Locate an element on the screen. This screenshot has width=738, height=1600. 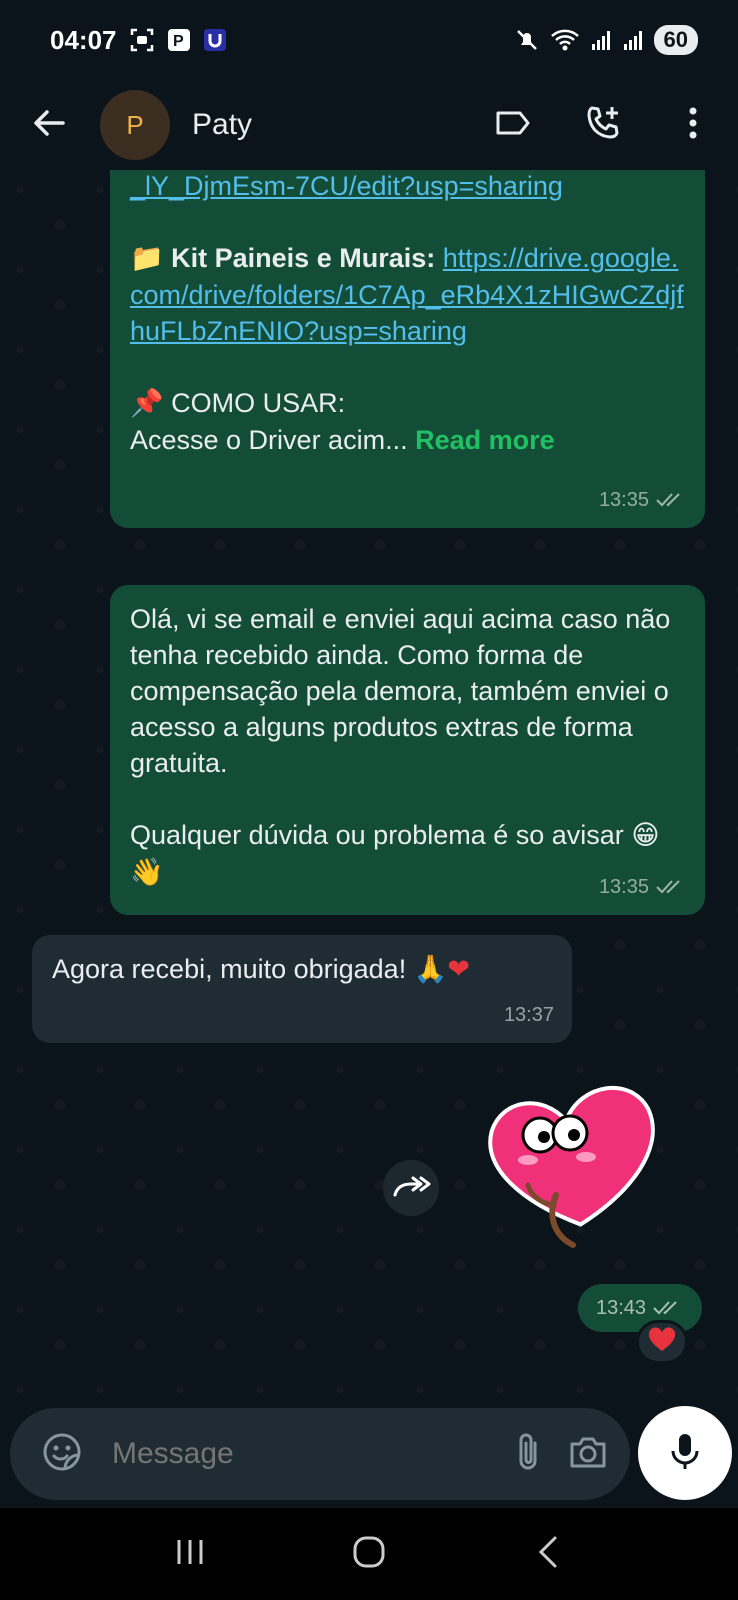
recents-button is located at coordinates (190, 1554).